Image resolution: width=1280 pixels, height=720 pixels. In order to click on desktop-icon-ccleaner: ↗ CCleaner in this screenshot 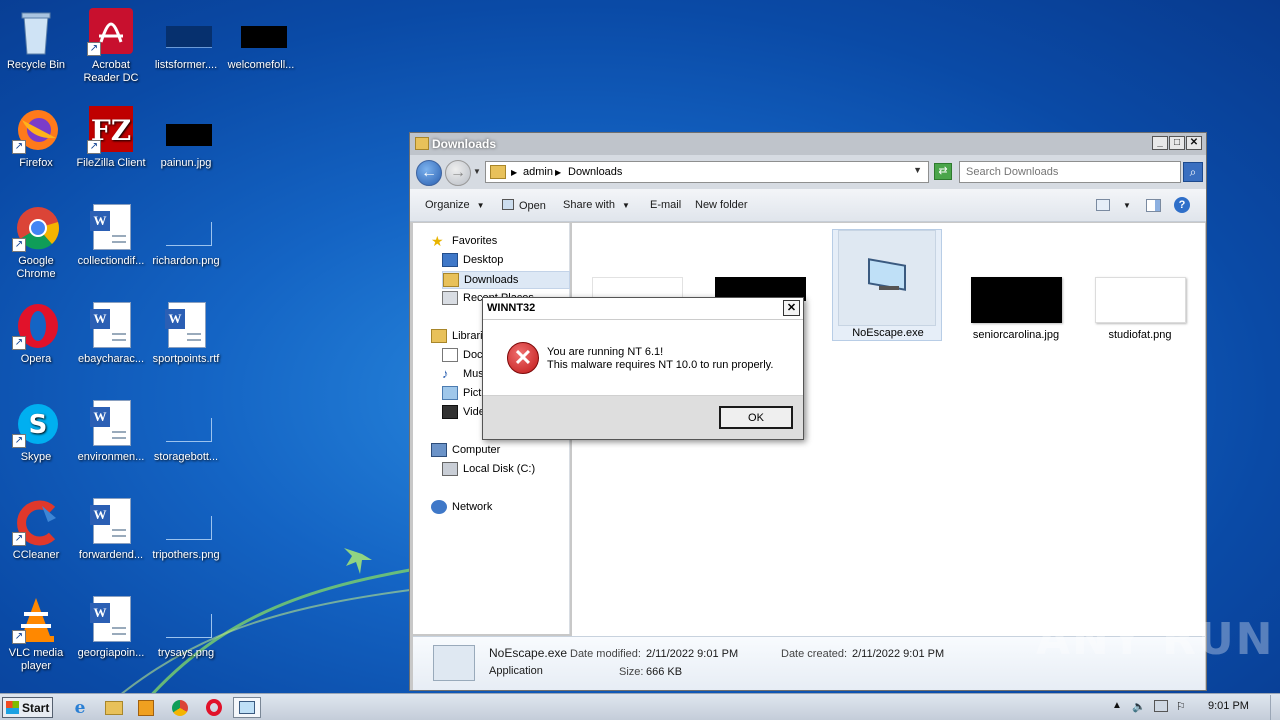, I will do `click(37, 530)`.